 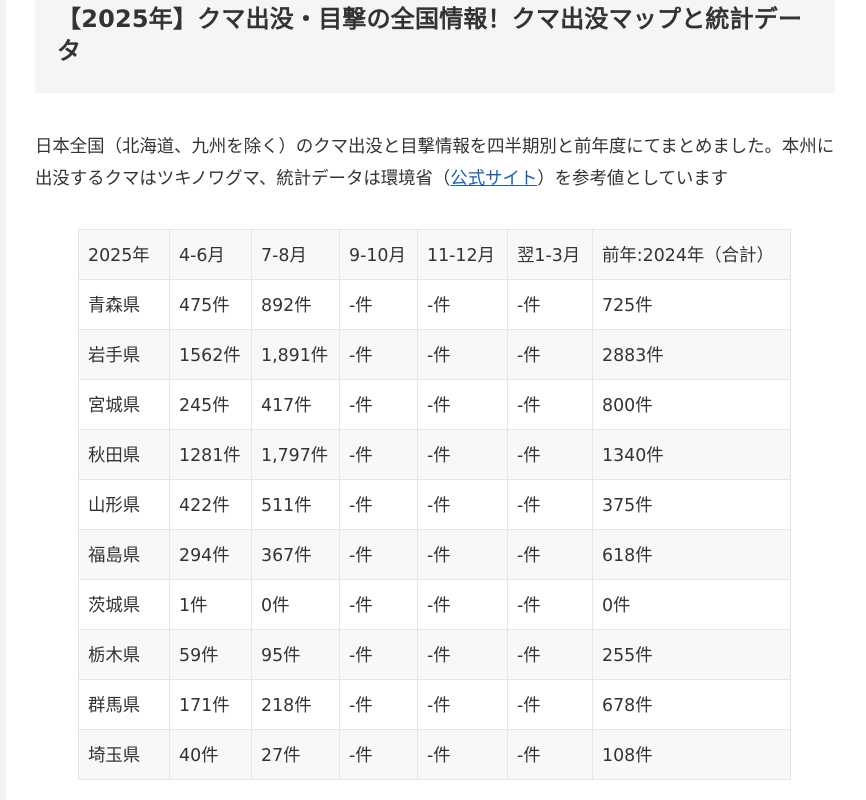 I want to click on prefecture-cell: 群馬県, so click(x=124, y=704).